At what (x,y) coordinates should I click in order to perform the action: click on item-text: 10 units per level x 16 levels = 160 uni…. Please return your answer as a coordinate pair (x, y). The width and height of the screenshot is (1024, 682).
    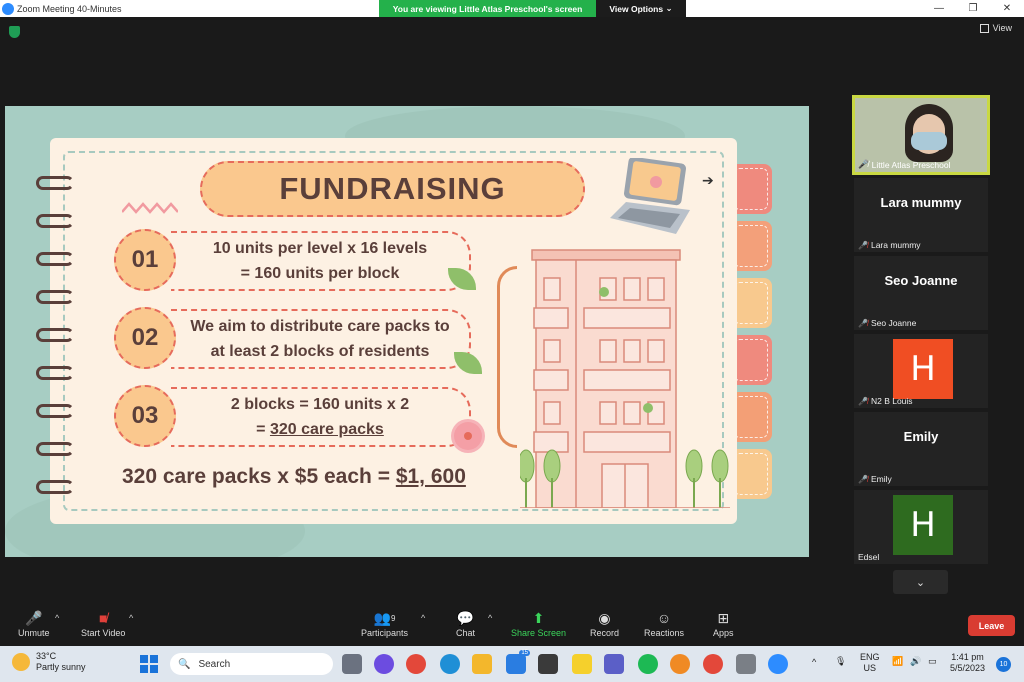
    Looking at the image, I should click on (321, 261).